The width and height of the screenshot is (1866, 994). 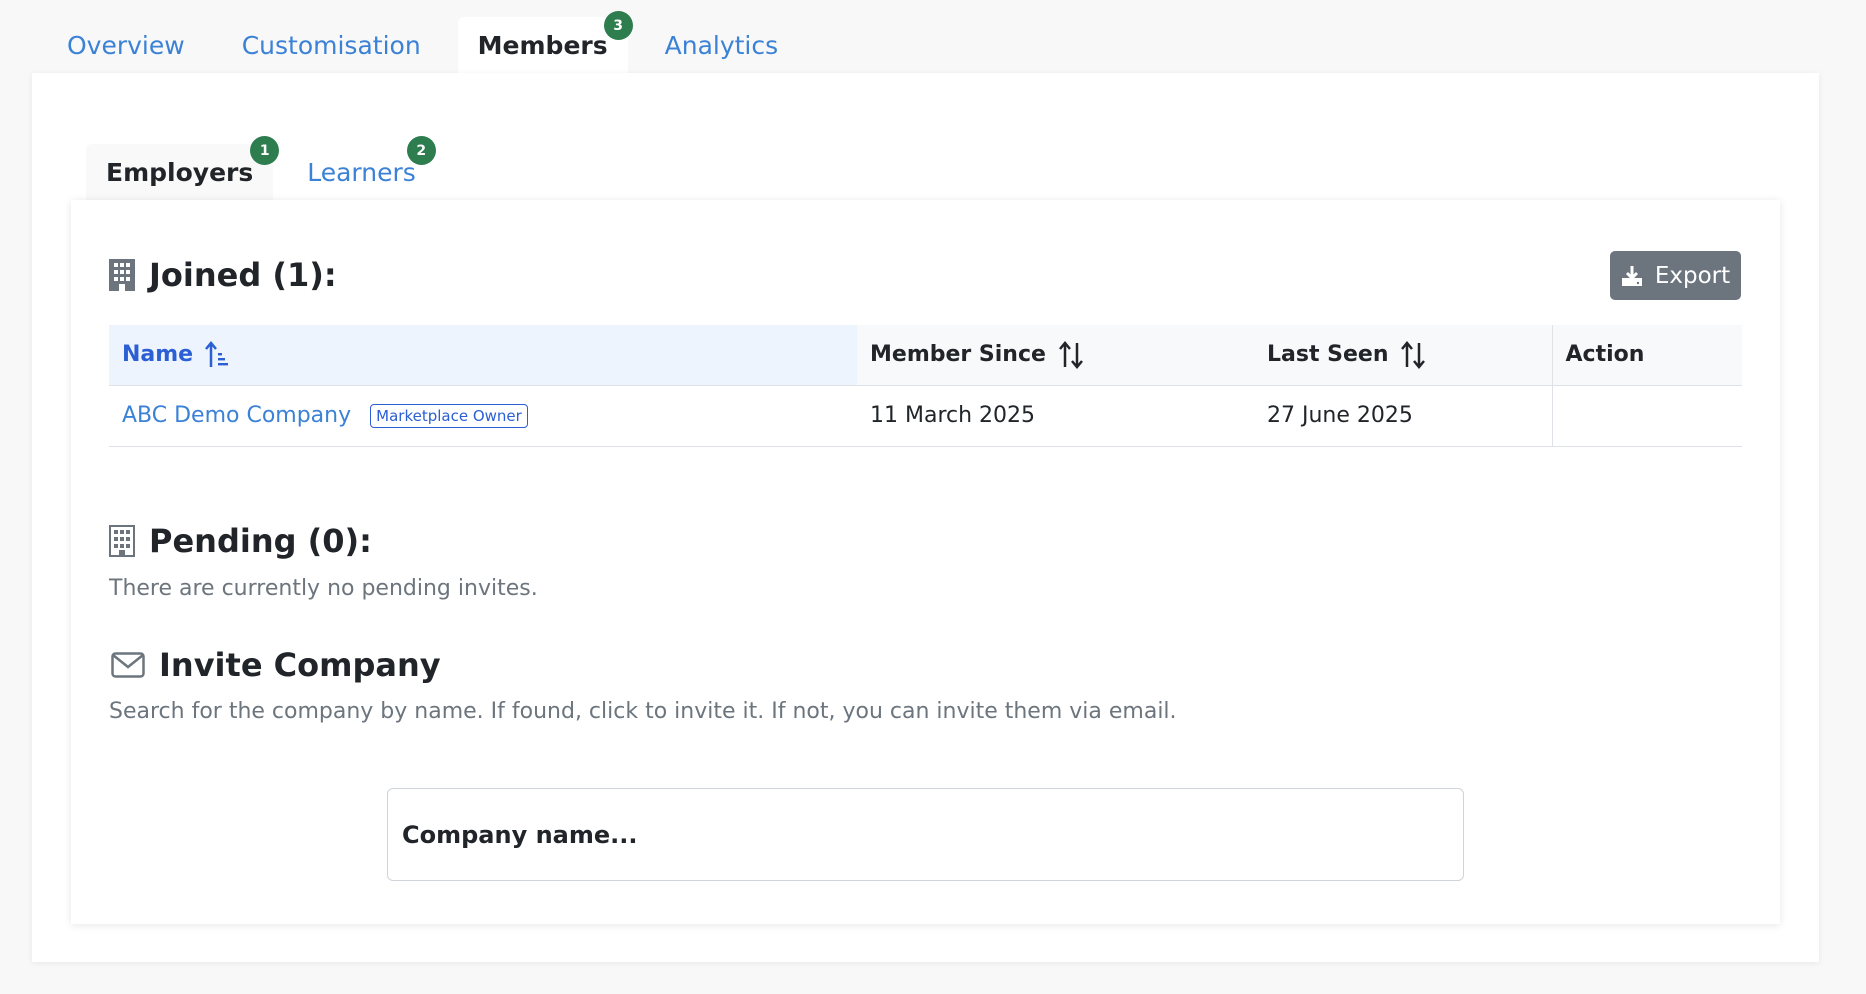 I want to click on tab-customisation-label: Customisation, so click(x=331, y=45).